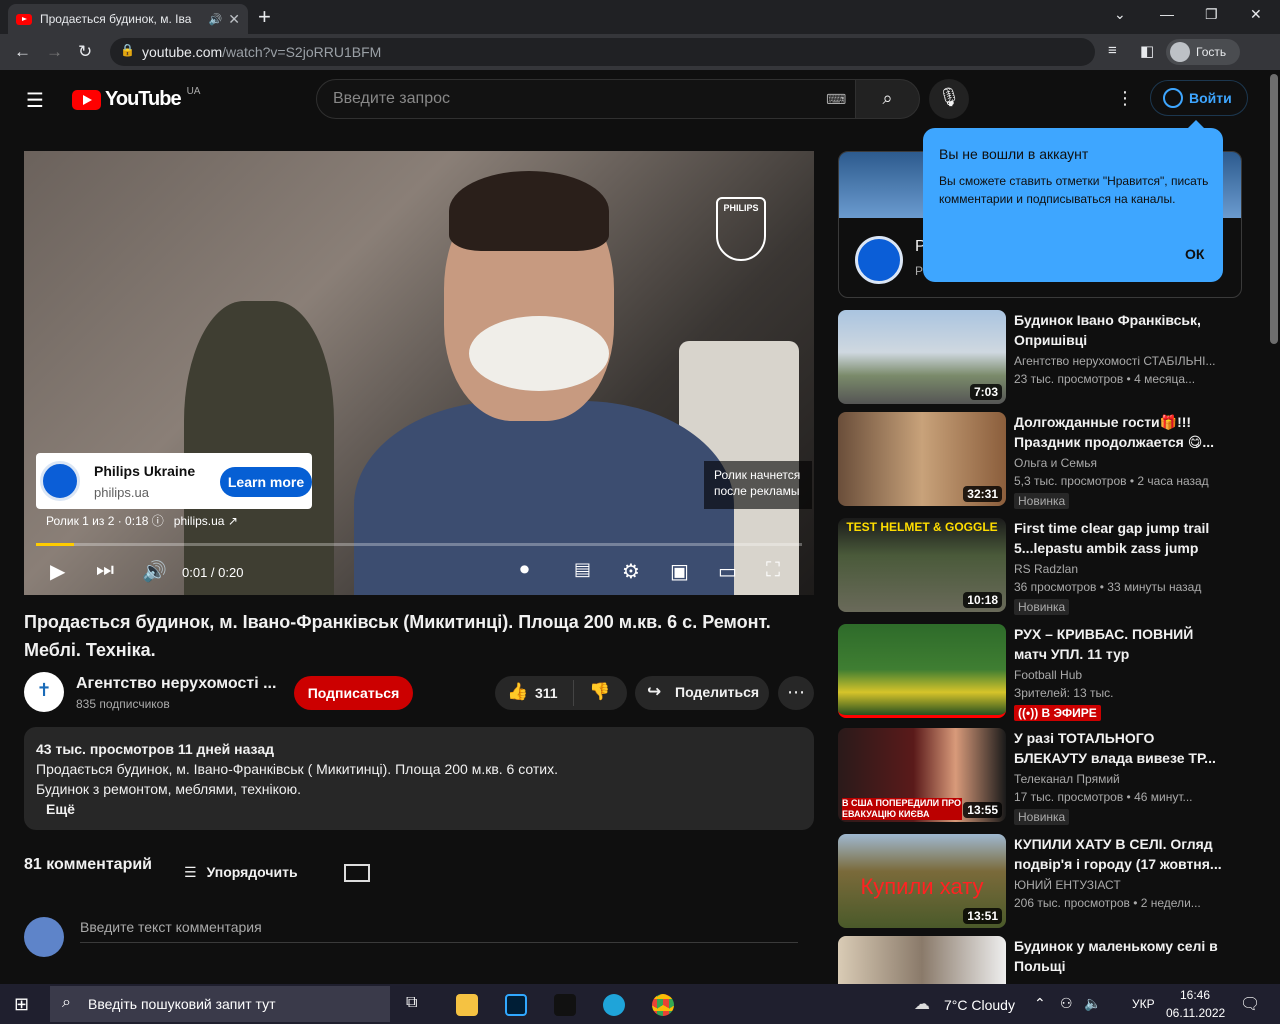  I want to click on video-thumbnail: 7:03, so click(922, 357).